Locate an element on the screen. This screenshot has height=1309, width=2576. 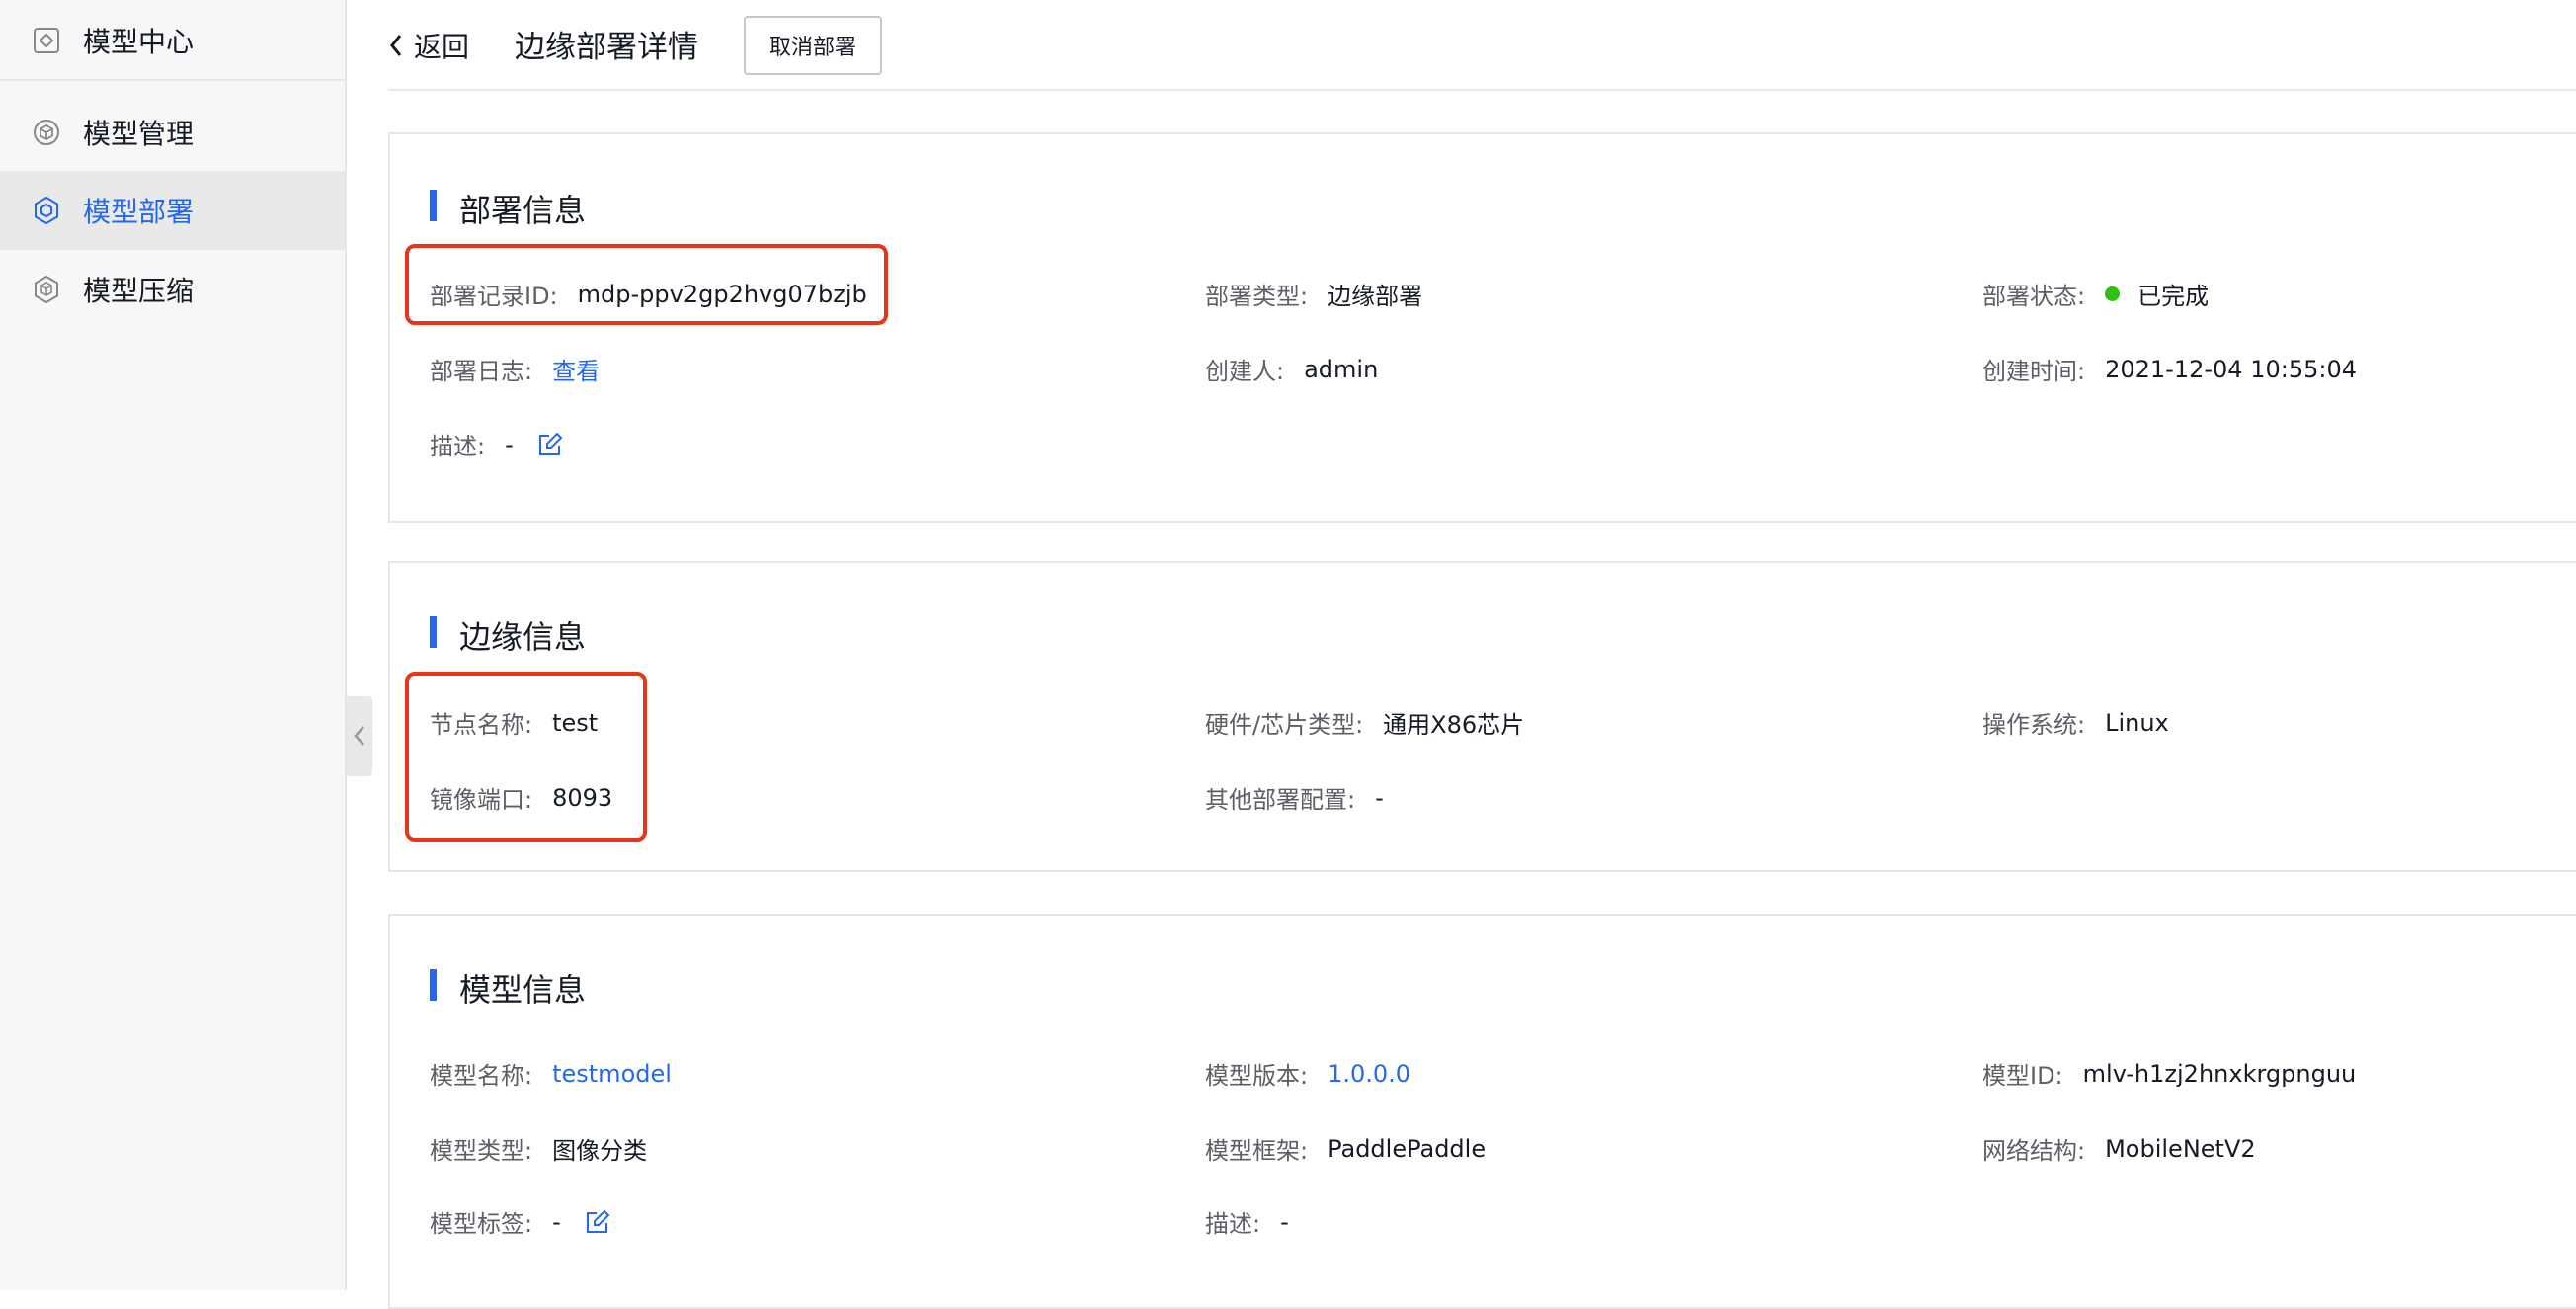
sidebar-header-model-center: 模型中心 is located at coordinates (172, 41).